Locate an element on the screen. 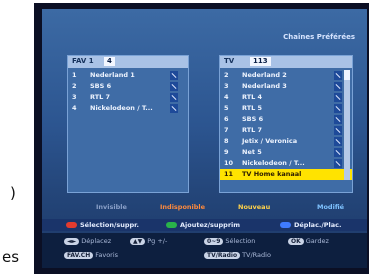 The width and height of the screenshot is (369, 274). status-legend: Invisible Indisponible Nouveau Modifié is located at coordinates (204, 210).